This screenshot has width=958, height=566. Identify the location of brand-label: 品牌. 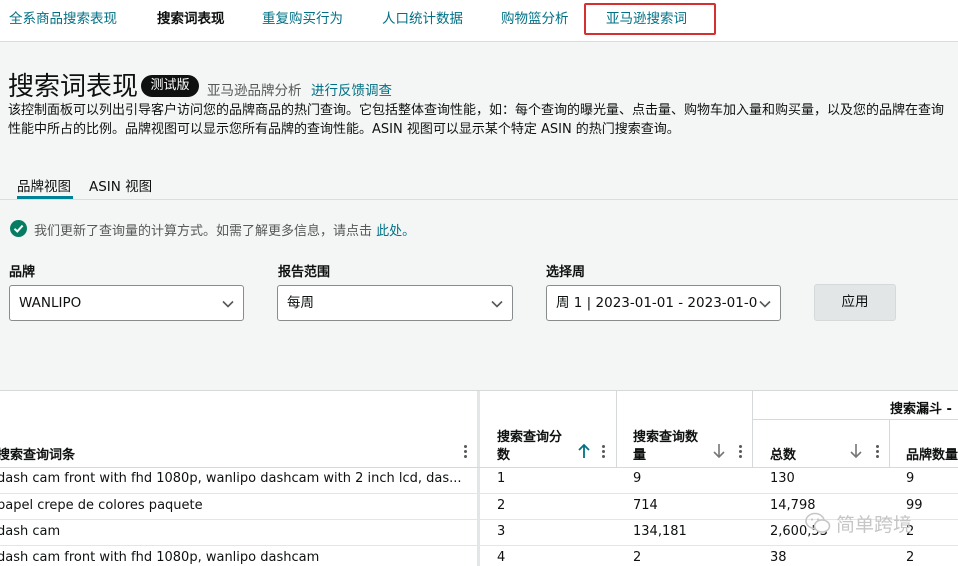
(22, 272).